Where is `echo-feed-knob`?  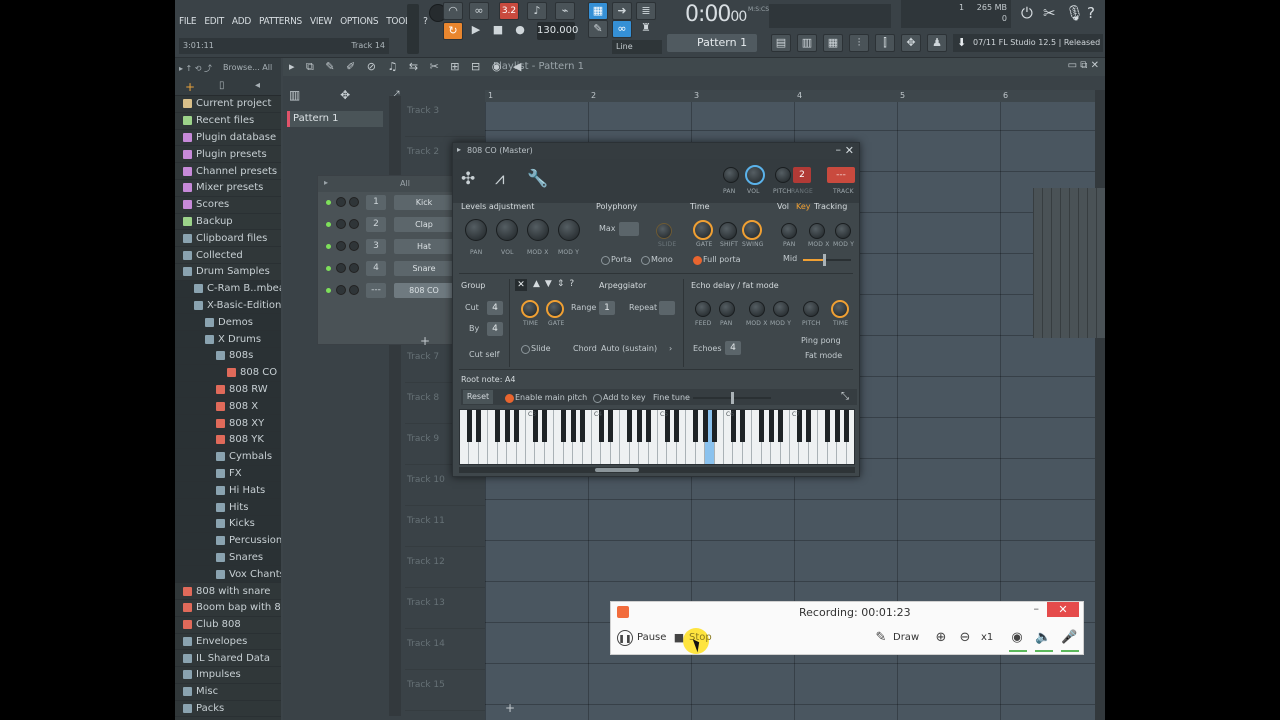
echo-feed-knob is located at coordinates (703, 309).